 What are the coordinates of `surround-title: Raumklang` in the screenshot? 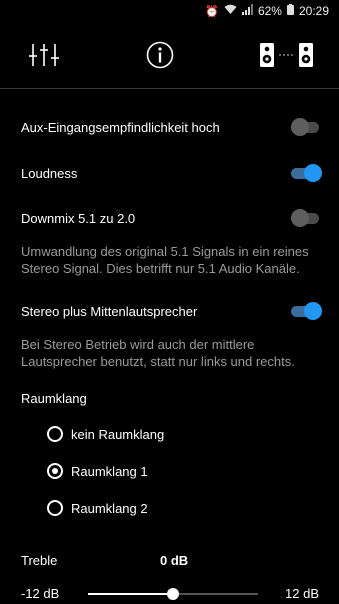 It's located at (54, 398).